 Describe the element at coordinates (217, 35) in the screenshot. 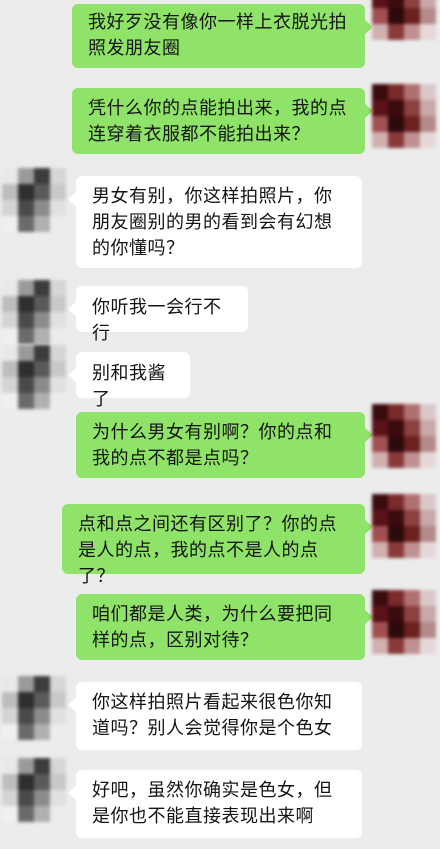

I see `message-text: 我好歹没有像你一样上衣脱光拍照发朋友圈` at that location.